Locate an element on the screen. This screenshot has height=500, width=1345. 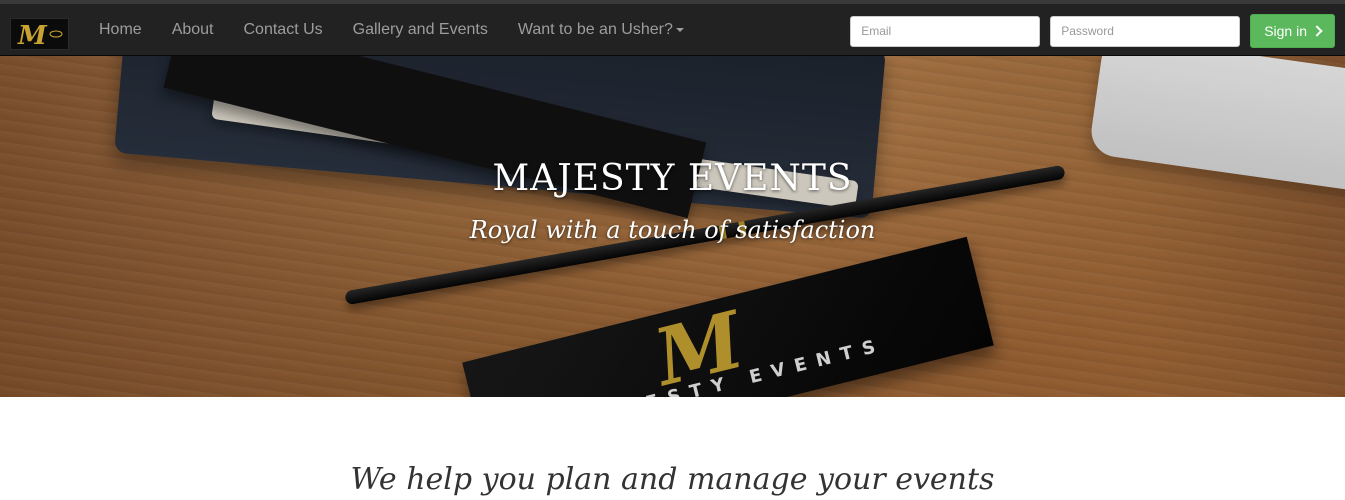
nav-about: About is located at coordinates (193, 30).